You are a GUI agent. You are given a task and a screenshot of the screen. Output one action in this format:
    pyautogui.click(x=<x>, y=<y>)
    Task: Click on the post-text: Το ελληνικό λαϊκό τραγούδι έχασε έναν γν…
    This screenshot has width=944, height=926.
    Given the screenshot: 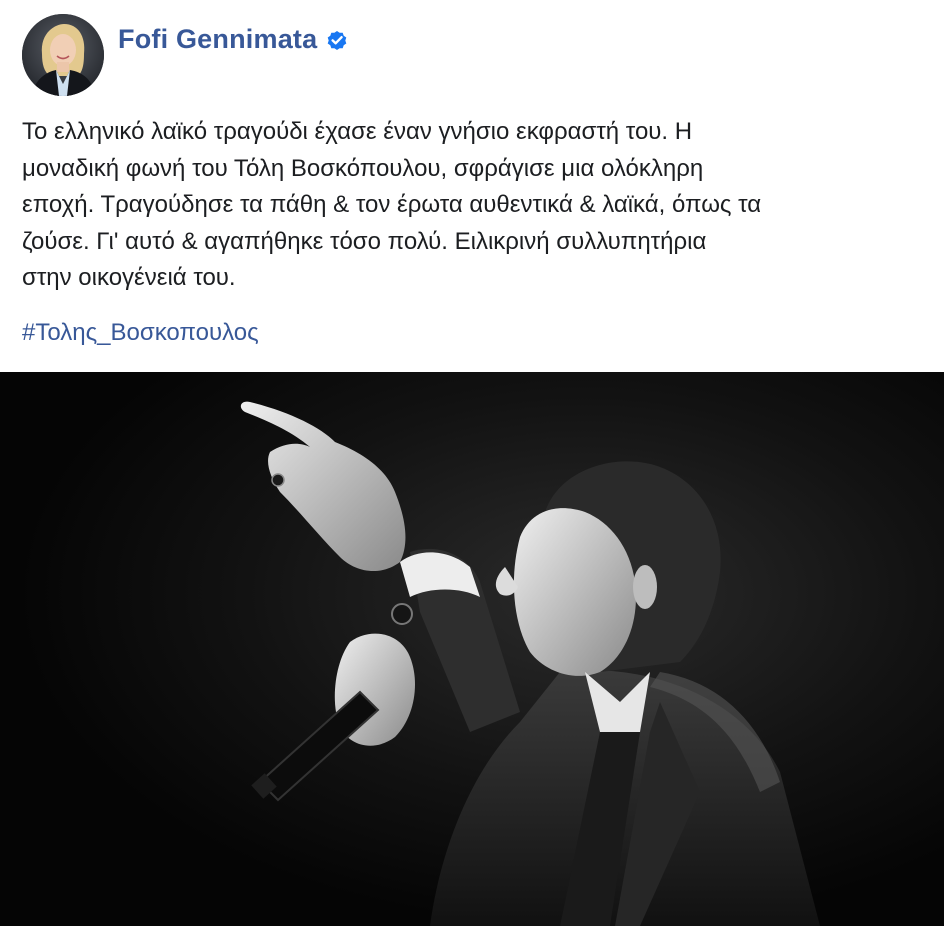 What is the action you would take?
    pyautogui.click(x=392, y=204)
    